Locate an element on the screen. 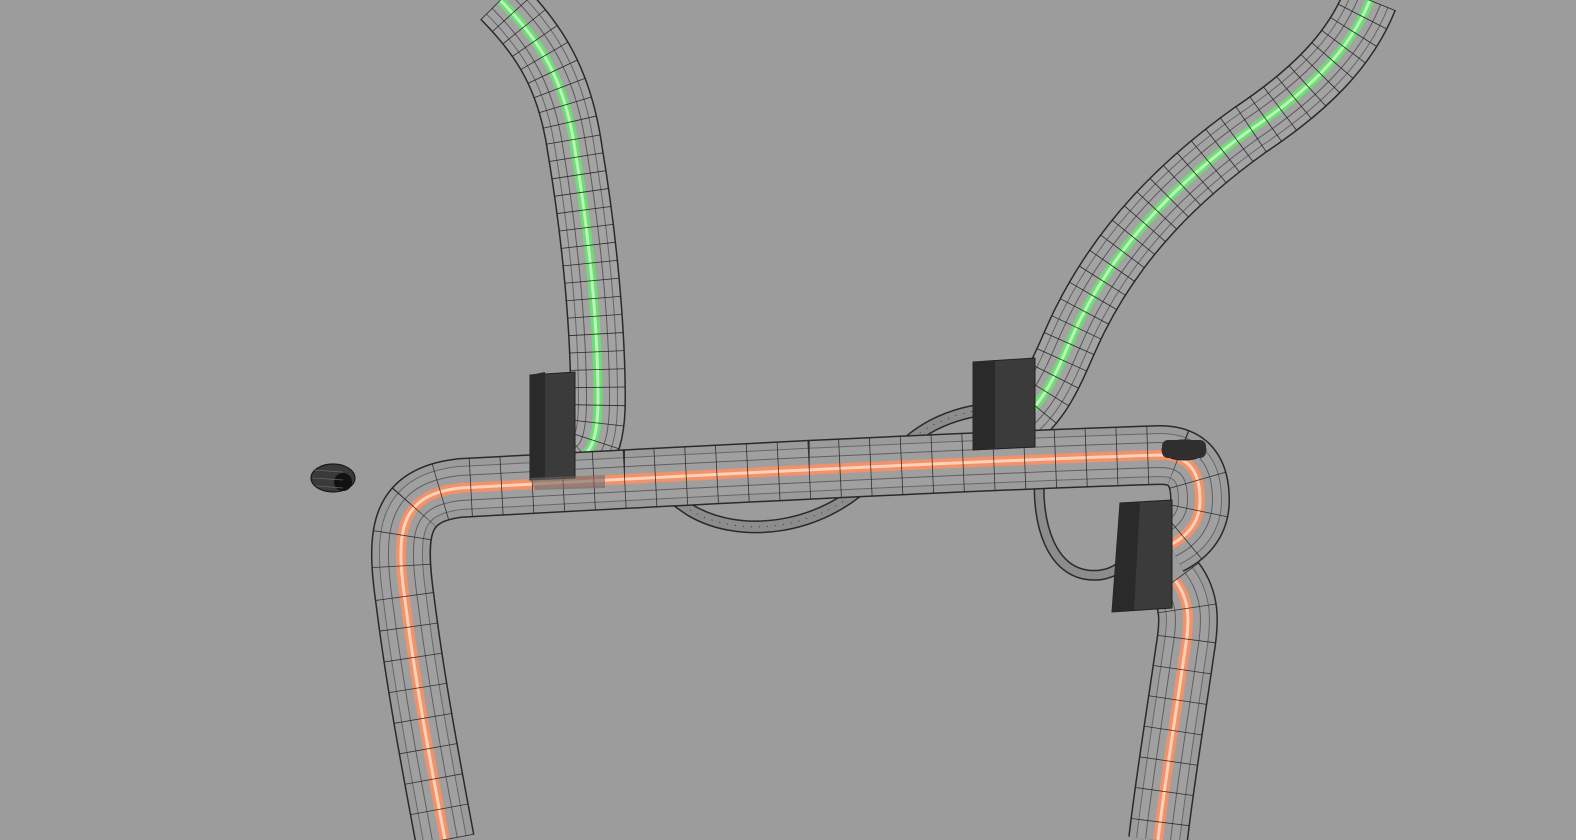 This screenshot has height=840, width=1576. hose-right-green is located at coordinates (1196, 224).